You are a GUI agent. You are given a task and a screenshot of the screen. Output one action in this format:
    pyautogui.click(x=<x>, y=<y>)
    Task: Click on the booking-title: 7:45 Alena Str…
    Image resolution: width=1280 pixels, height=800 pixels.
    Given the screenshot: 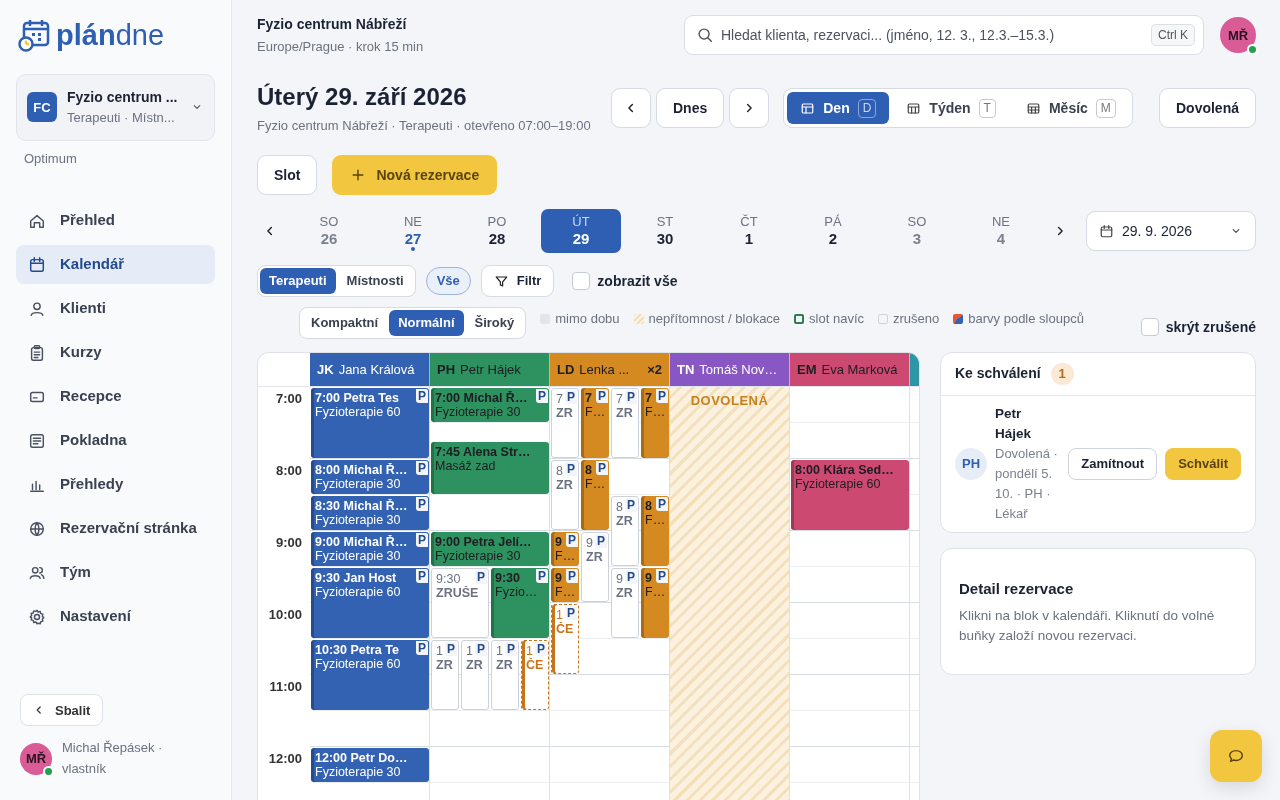 What is the action you would take?
    pyautogui.click(x=483, y=452)
    